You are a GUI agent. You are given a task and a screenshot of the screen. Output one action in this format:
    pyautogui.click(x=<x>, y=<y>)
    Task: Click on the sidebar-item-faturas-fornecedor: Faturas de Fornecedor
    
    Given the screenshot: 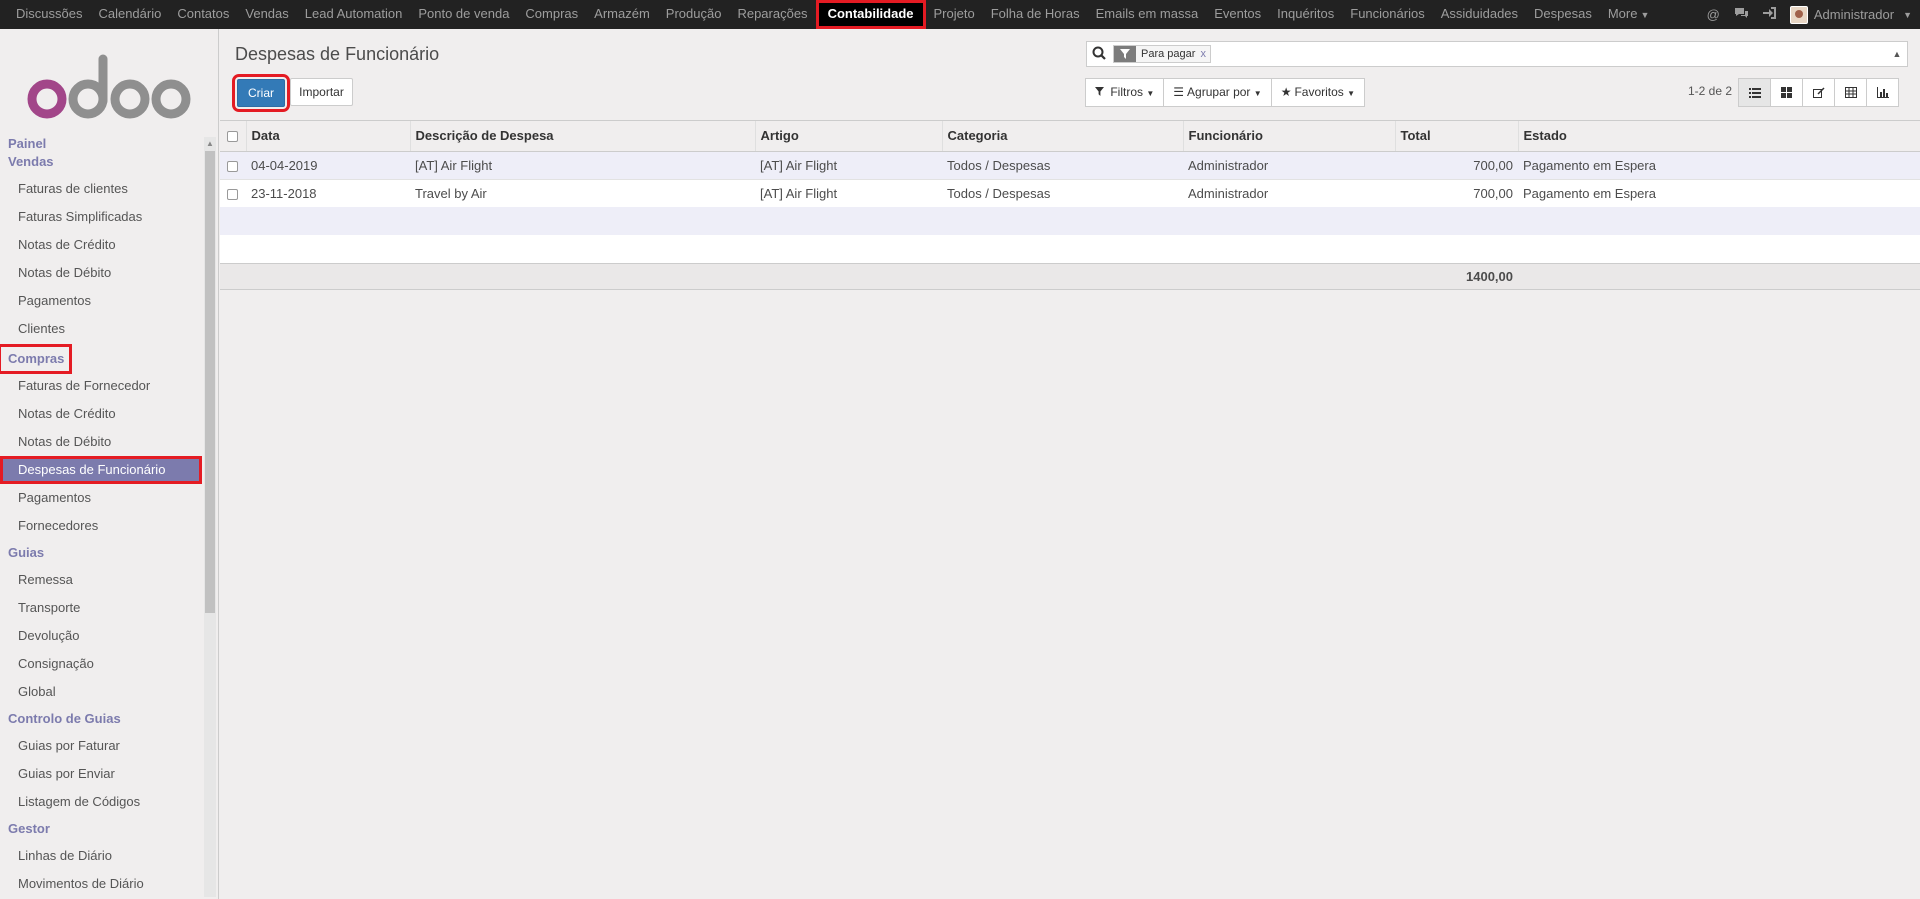 What is the action you would take?
    pyautogui.click(x=101, y=386)
    